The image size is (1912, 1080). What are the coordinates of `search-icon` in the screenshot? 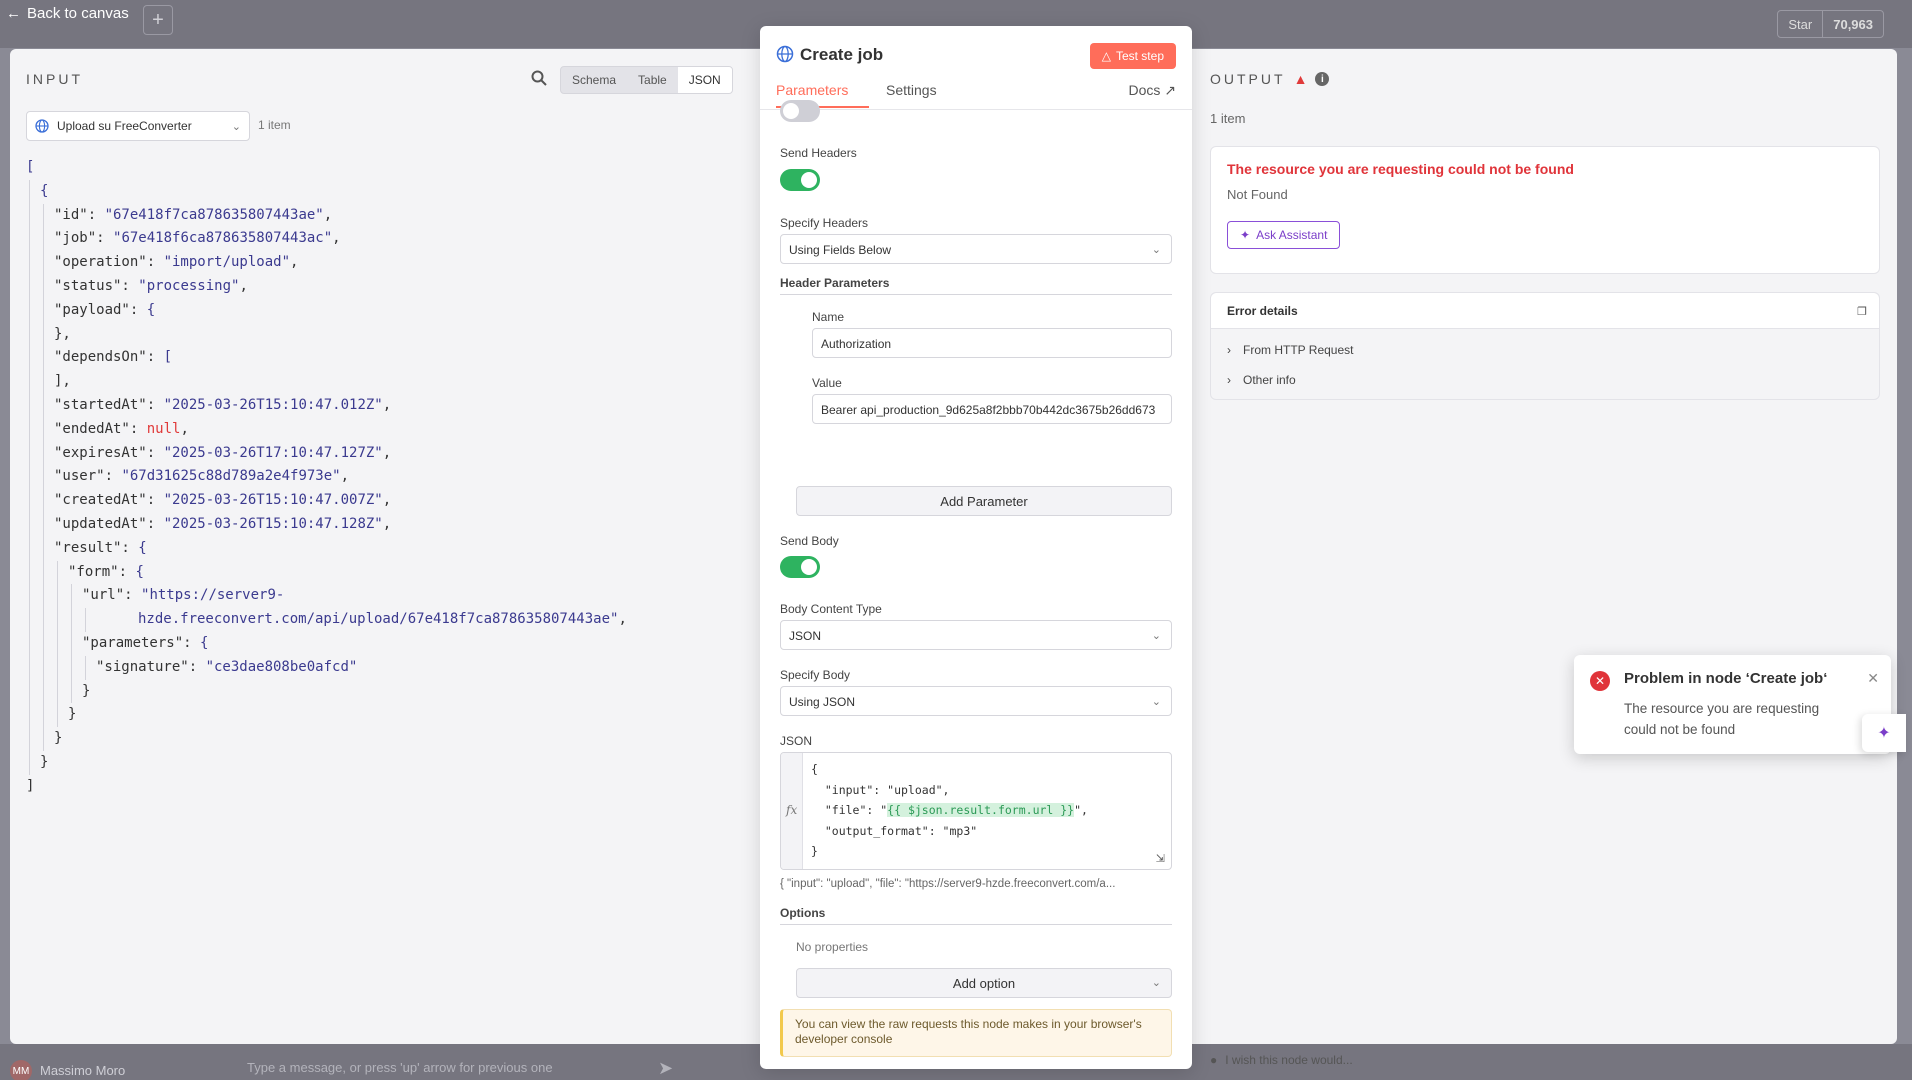 It's located at (539, 78).